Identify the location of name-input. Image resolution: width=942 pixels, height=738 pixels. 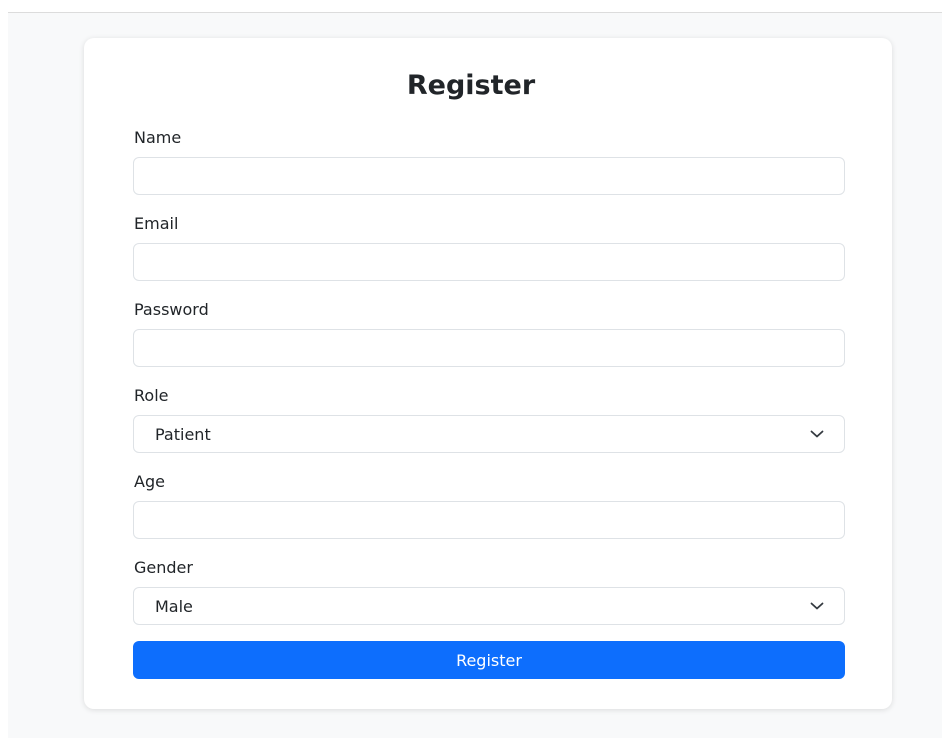
(489, 176).